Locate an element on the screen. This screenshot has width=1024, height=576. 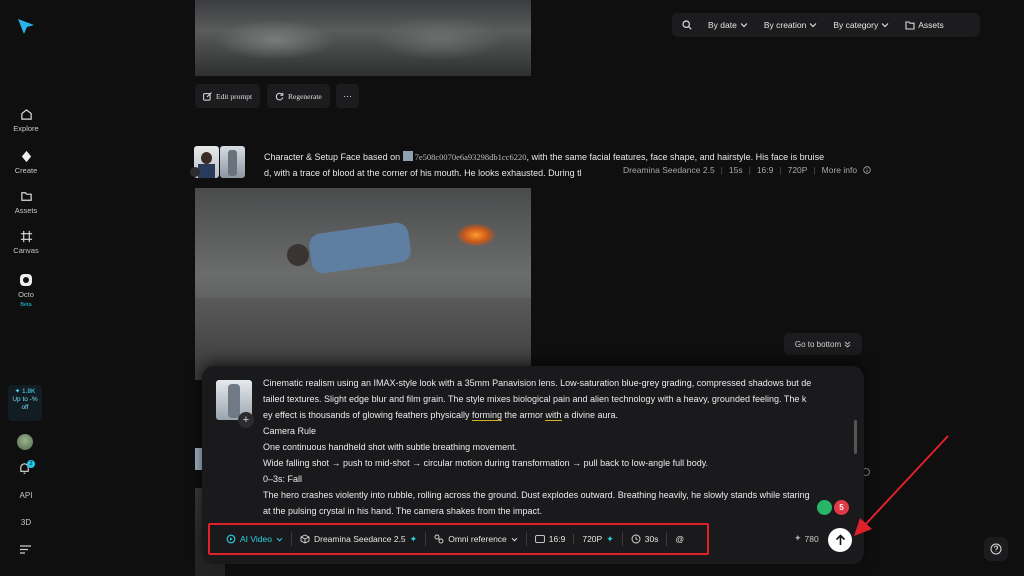
edit-prompt-button: Edit prompt is located at coordinates (228, 96).